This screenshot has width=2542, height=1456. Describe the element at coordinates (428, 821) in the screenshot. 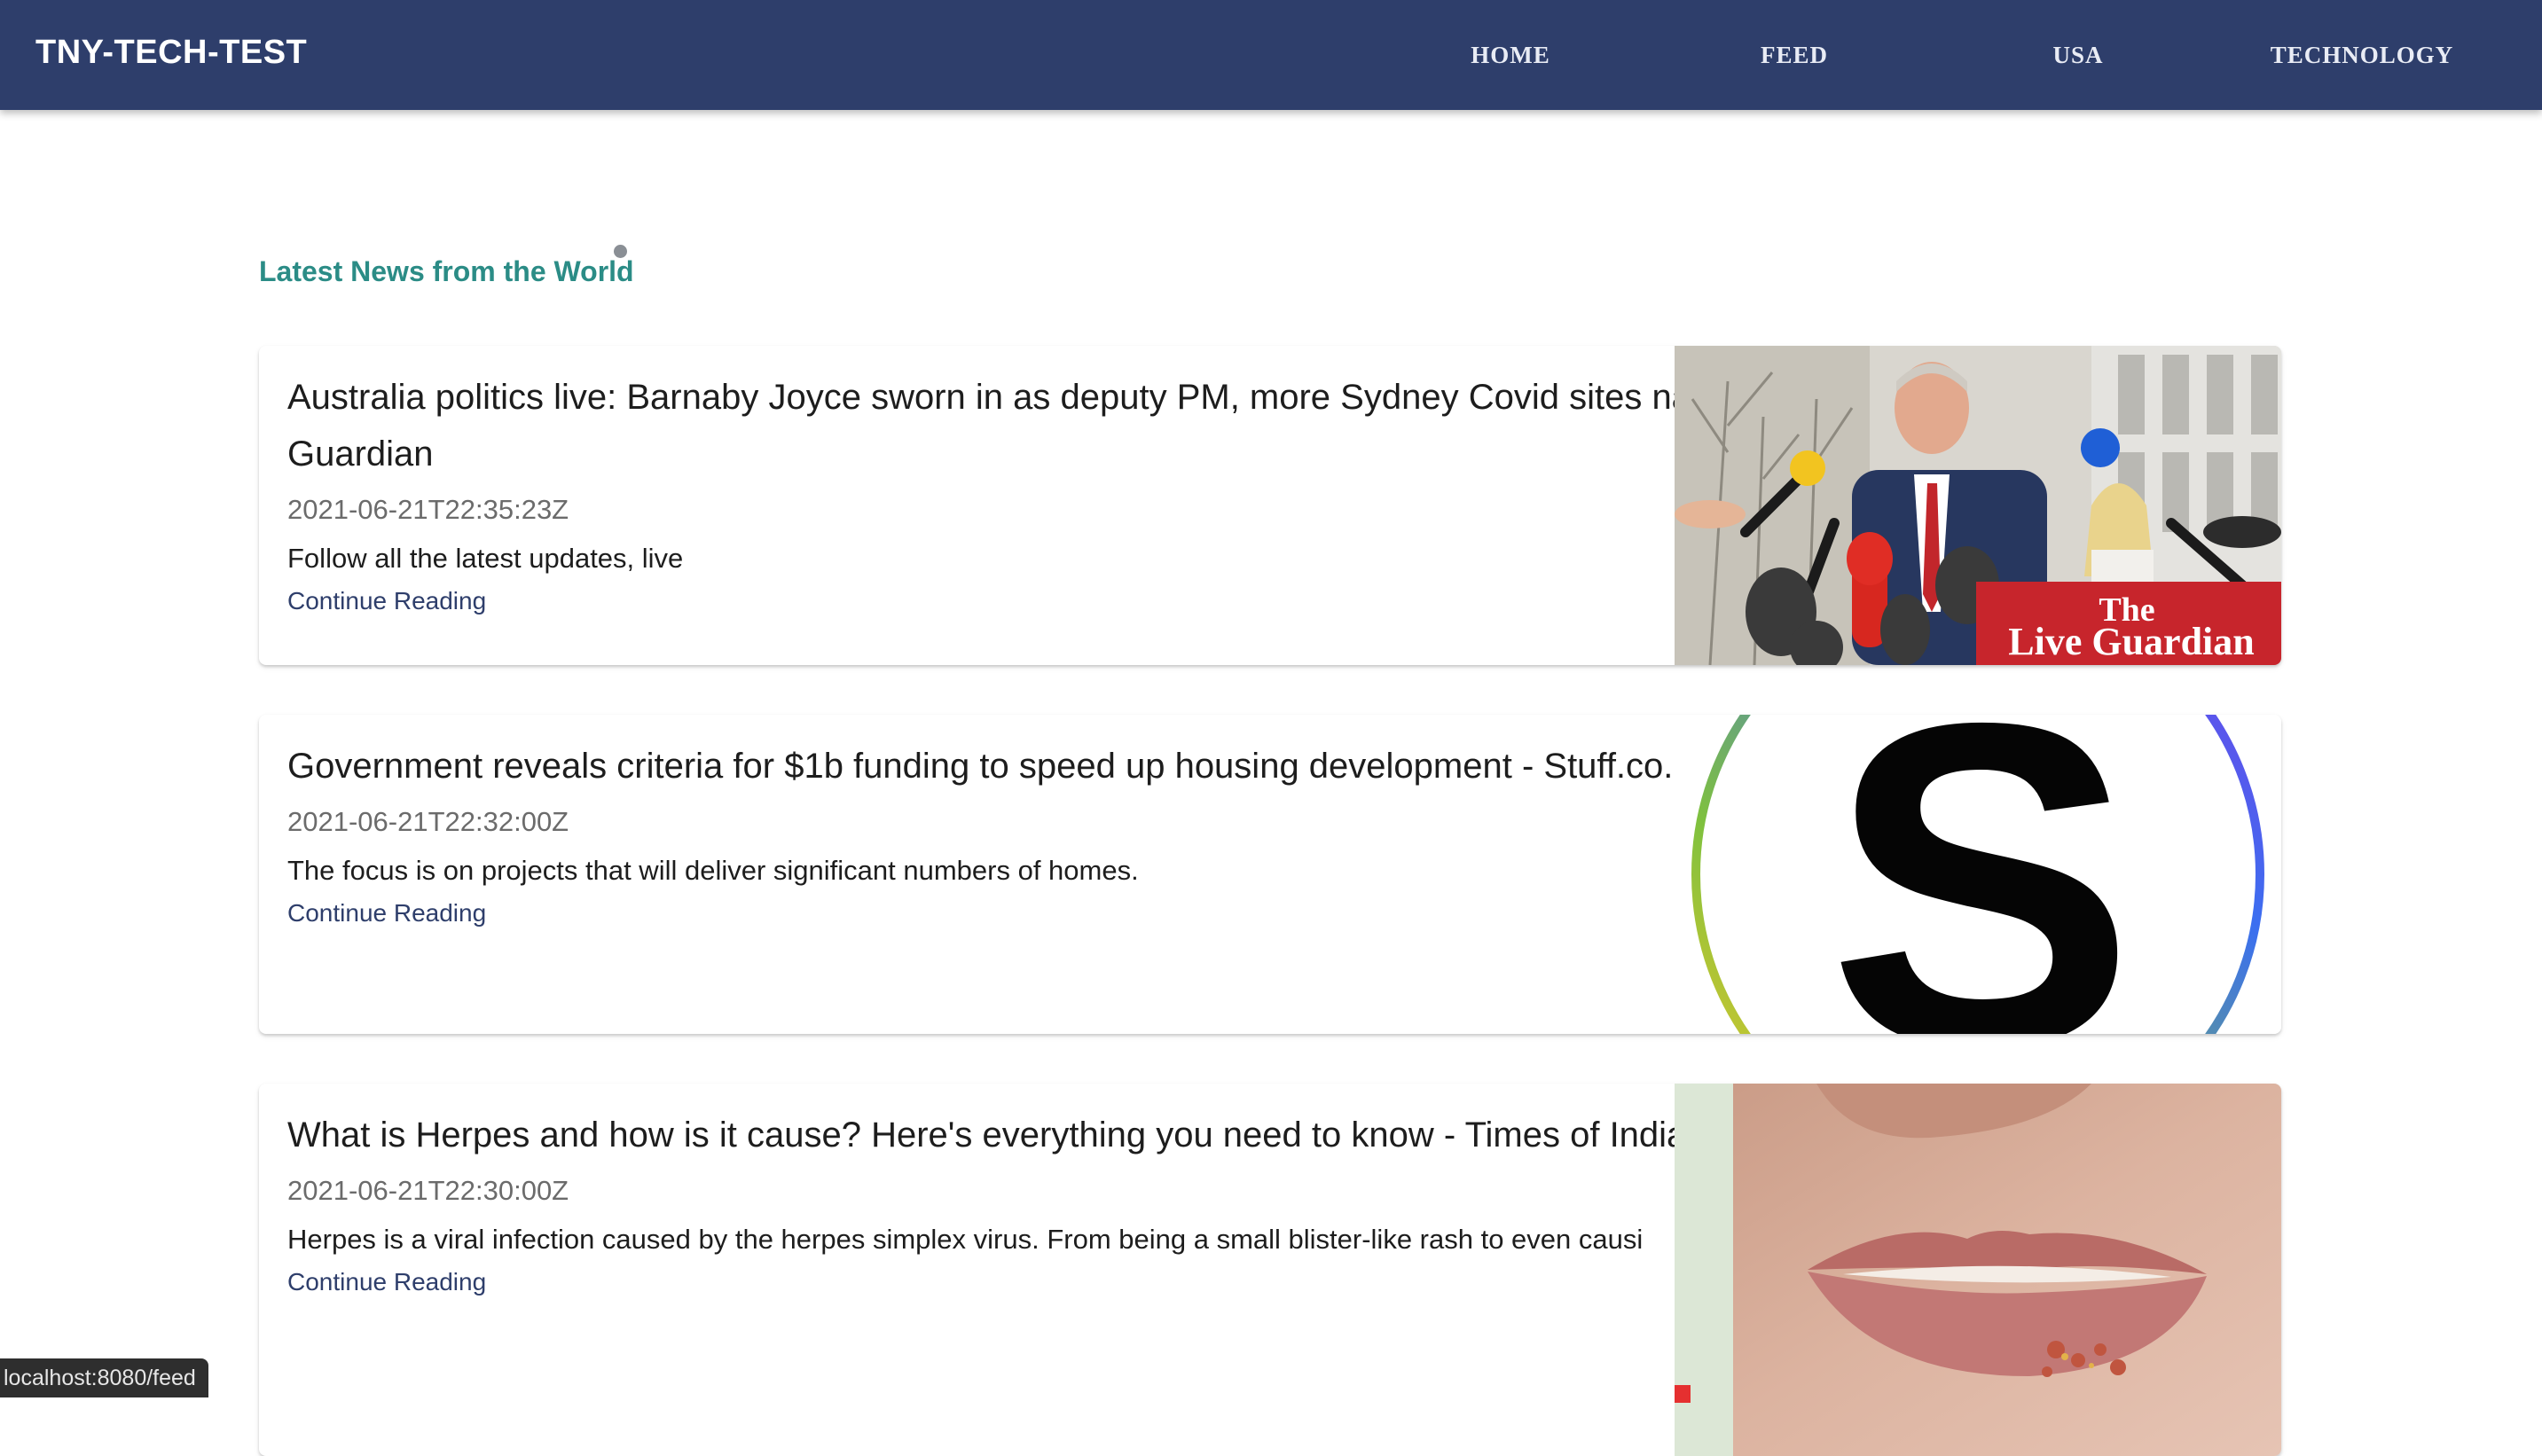

I see `news-card-date: 2021-06-21T22:32:00Z` at that location.